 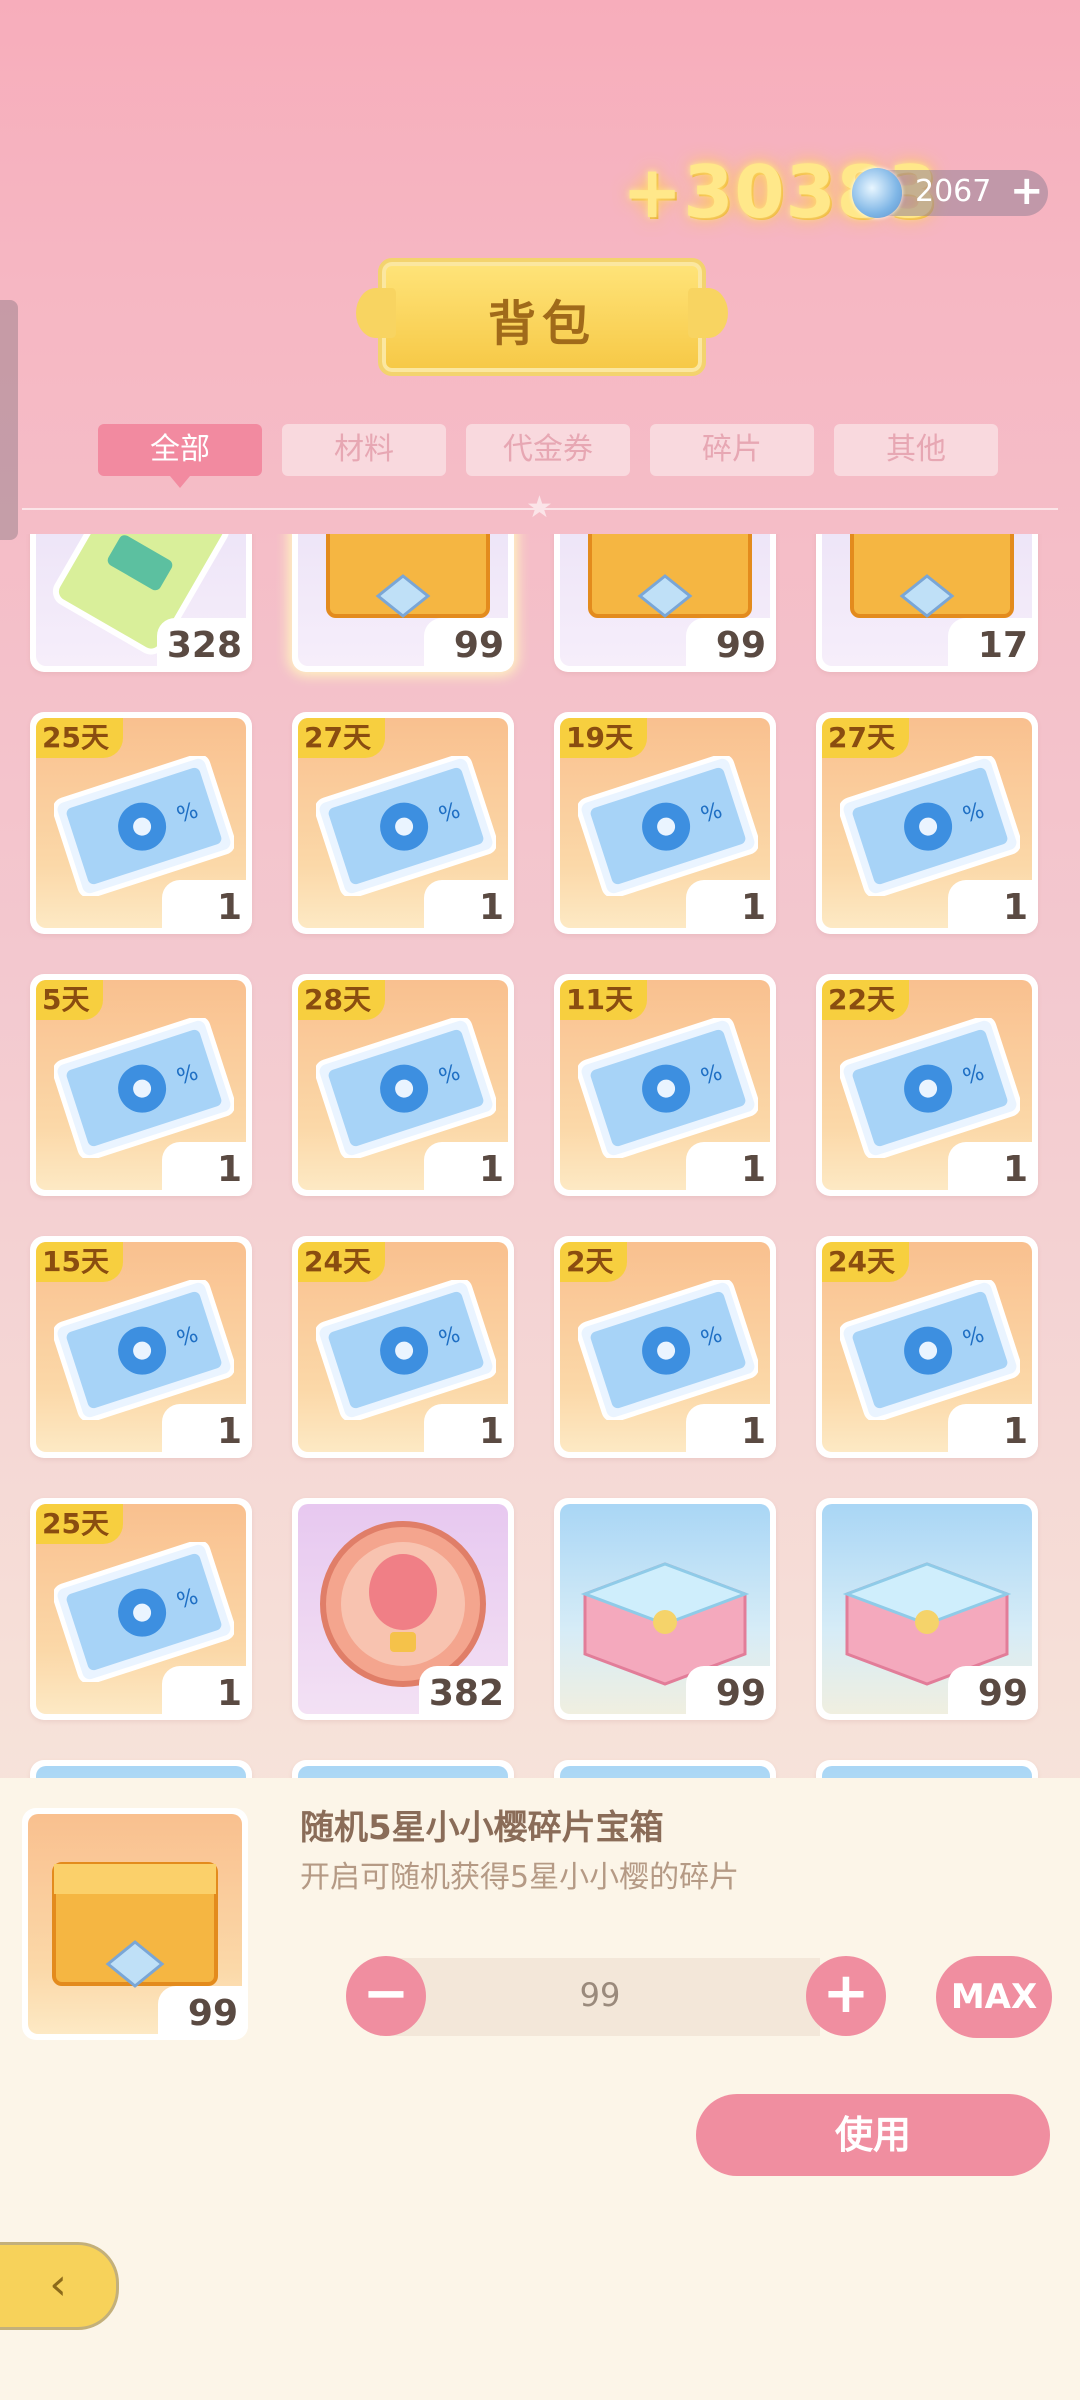 I want to click on item-description: 开启可随机获得5星小小樱的碎片, so click(x=520, y=1877).